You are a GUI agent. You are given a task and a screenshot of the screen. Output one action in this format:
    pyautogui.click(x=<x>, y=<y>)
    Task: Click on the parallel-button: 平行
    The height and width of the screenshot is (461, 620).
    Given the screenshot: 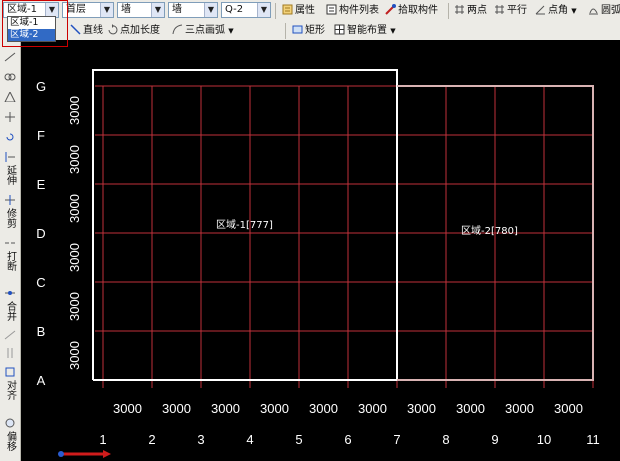 What is the action you would take?
    pyautogui.click(x=510, y=11)
    